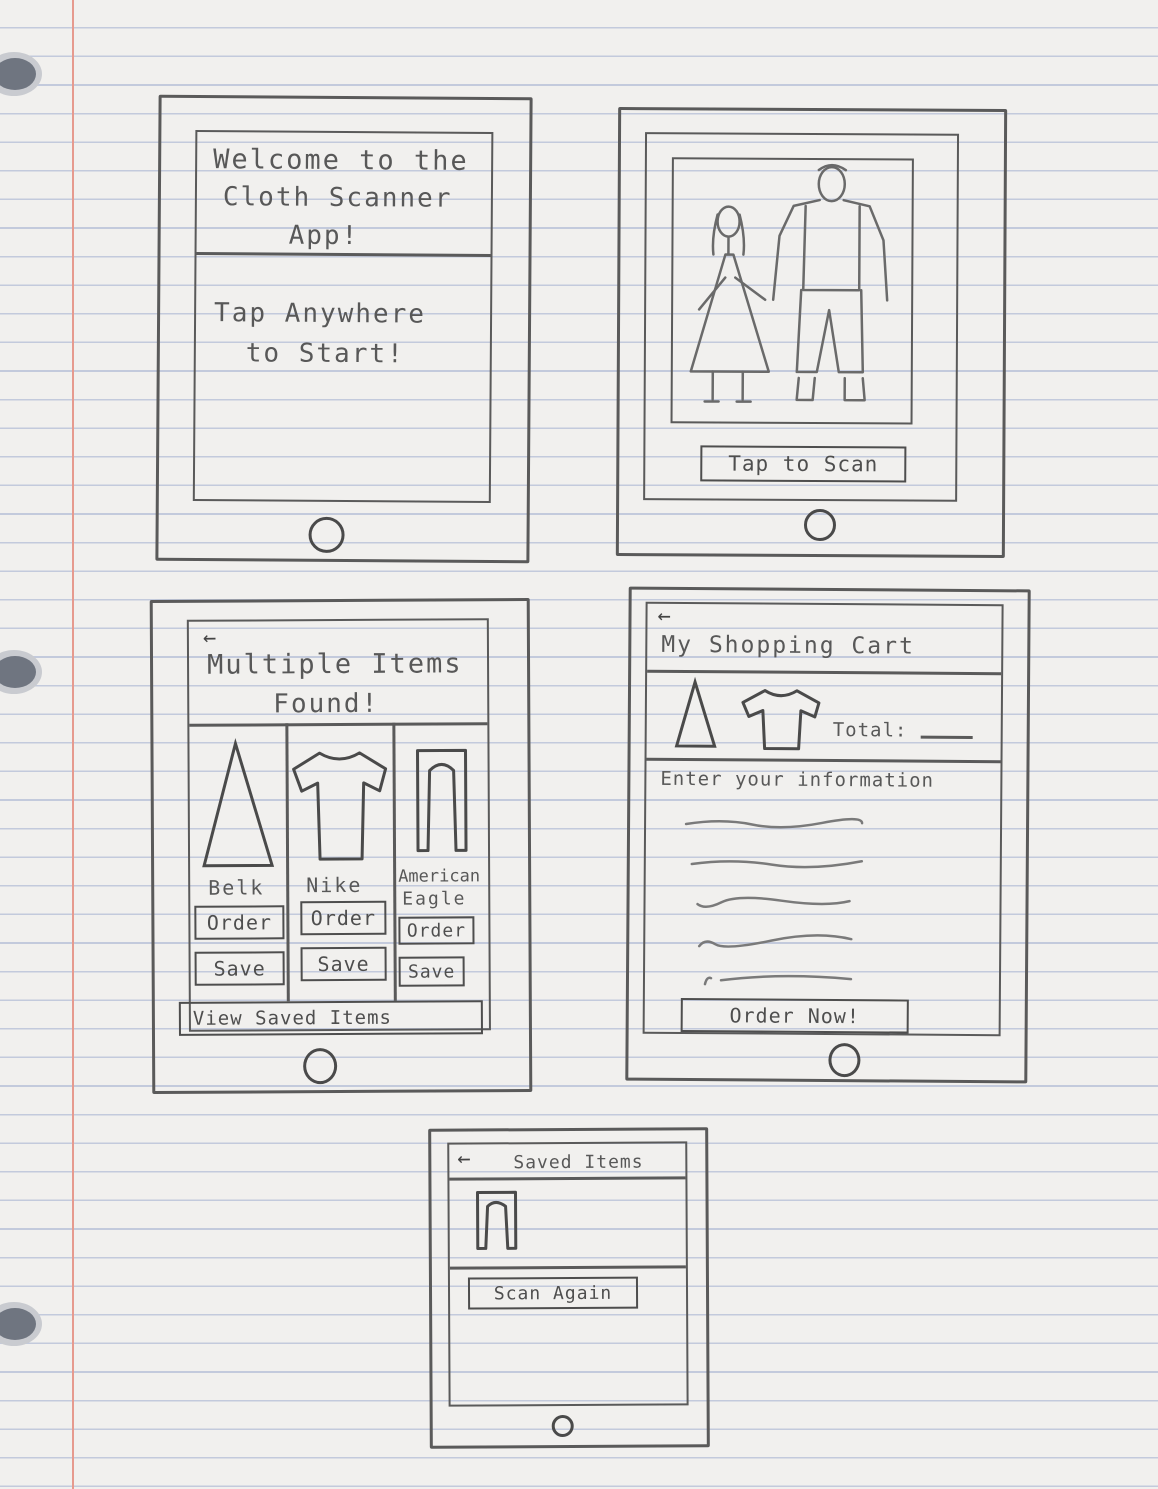  Describe the element at coordinates (394, 861) in the screenshot. I see `column-divider` at that location.